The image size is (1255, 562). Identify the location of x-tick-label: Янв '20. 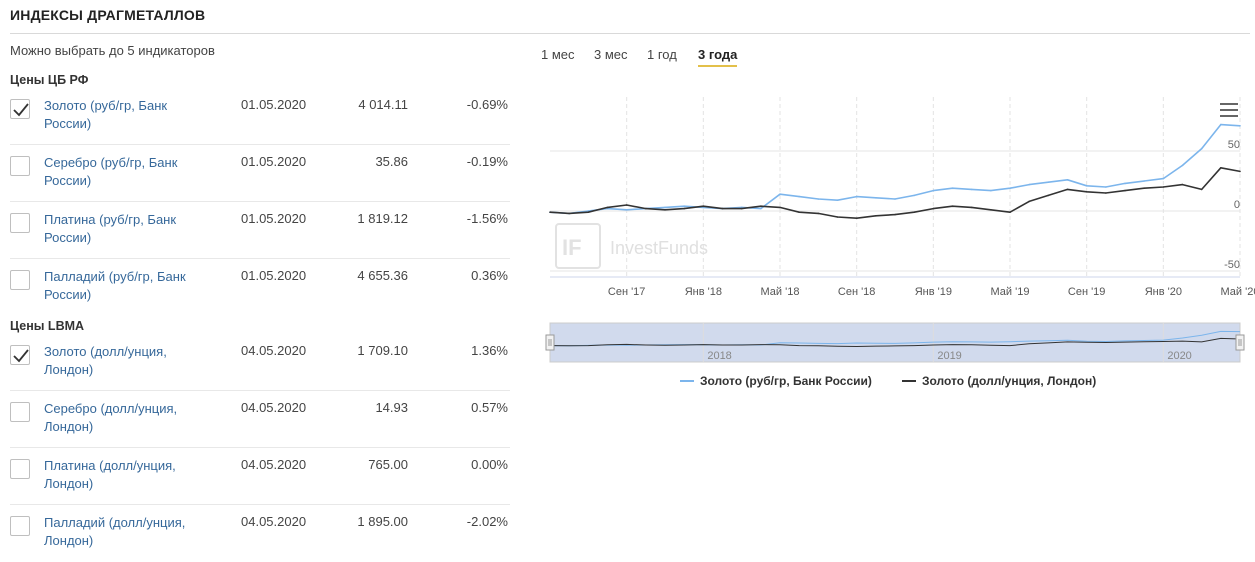
(1163, 292).